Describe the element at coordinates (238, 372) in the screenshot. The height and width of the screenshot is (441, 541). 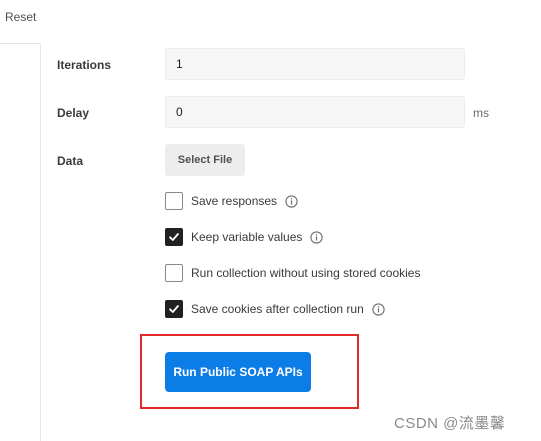
I see `run-collection-button: Run Public SOAP APIs` at that location.